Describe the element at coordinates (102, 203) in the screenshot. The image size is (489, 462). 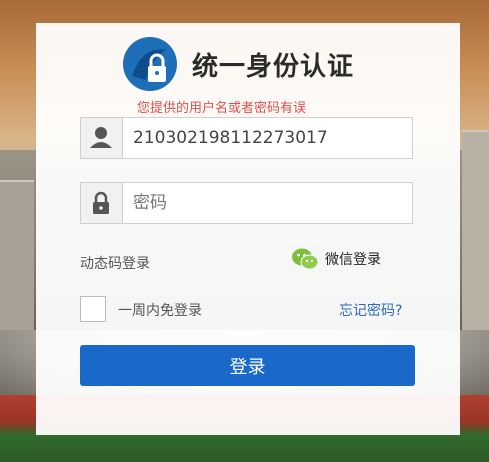
I see `lock-icon` at that location.